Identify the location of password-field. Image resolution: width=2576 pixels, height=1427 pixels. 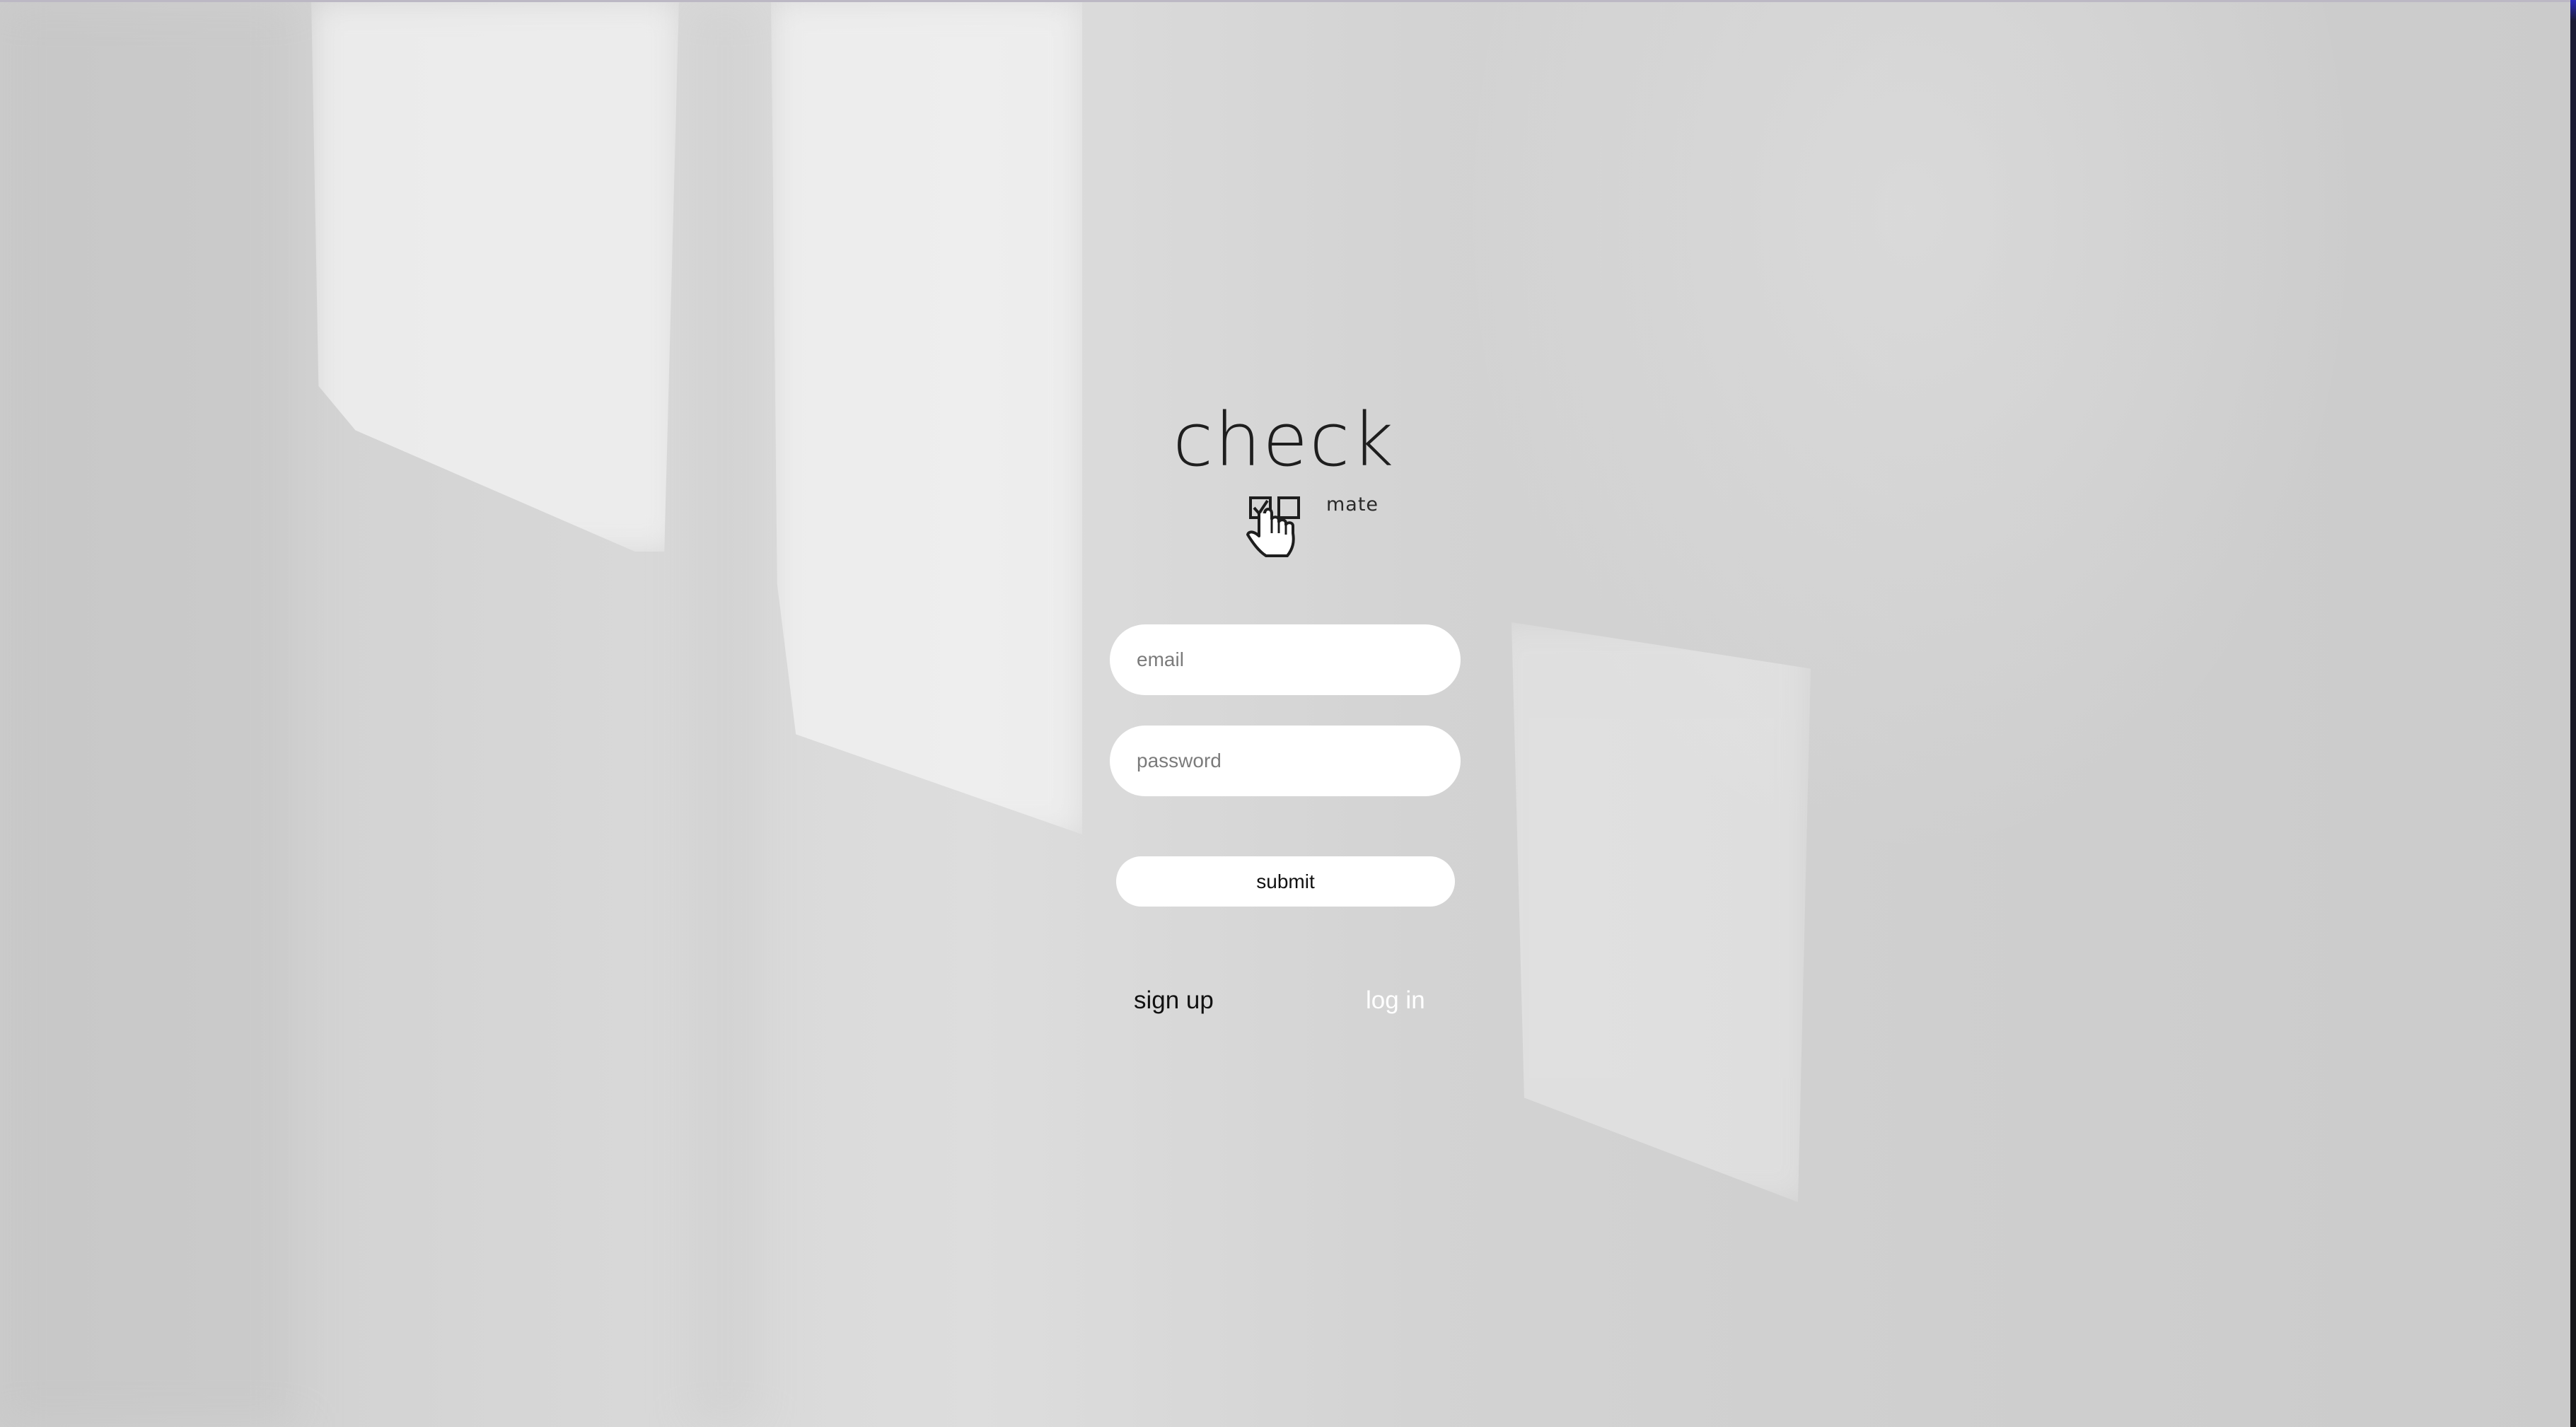
(1285, 761).